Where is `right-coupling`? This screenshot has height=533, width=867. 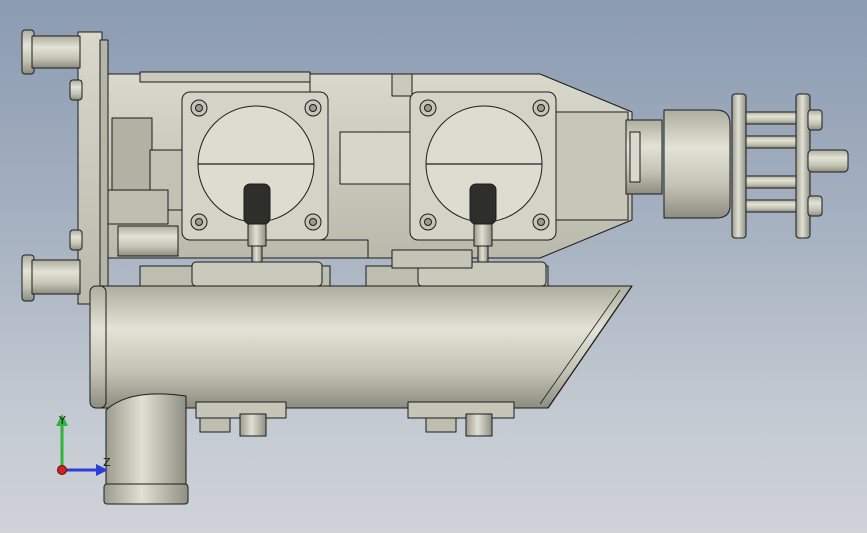 right-coupling is located at coordinates (702, 166).